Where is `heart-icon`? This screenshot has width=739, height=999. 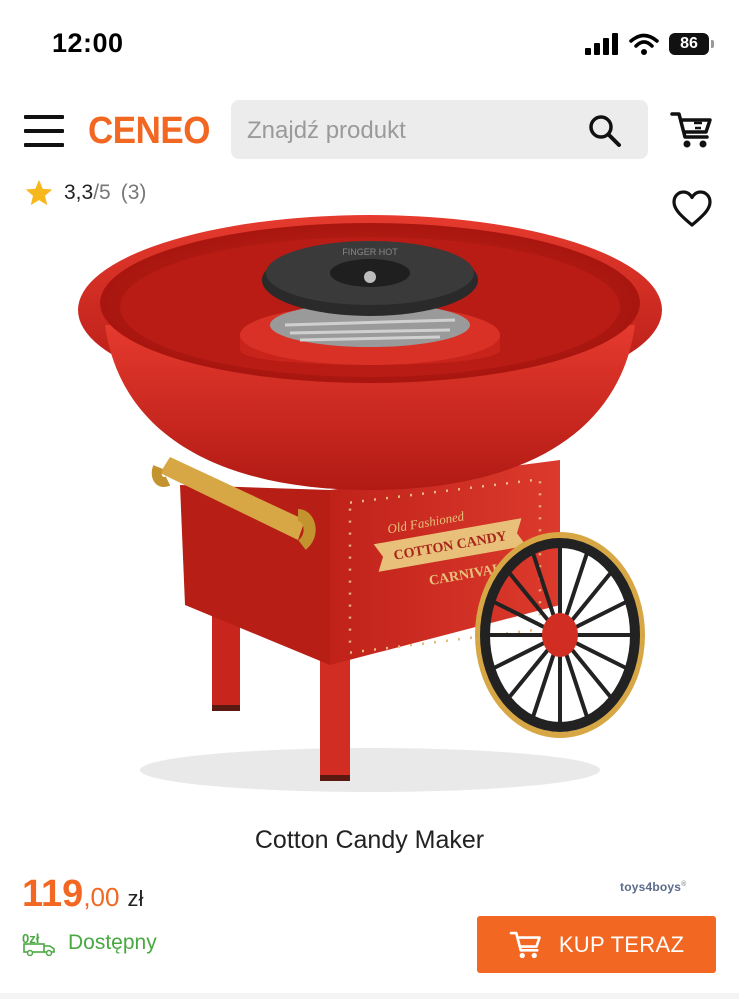 heart-icon is located at coordinates (692, 209).